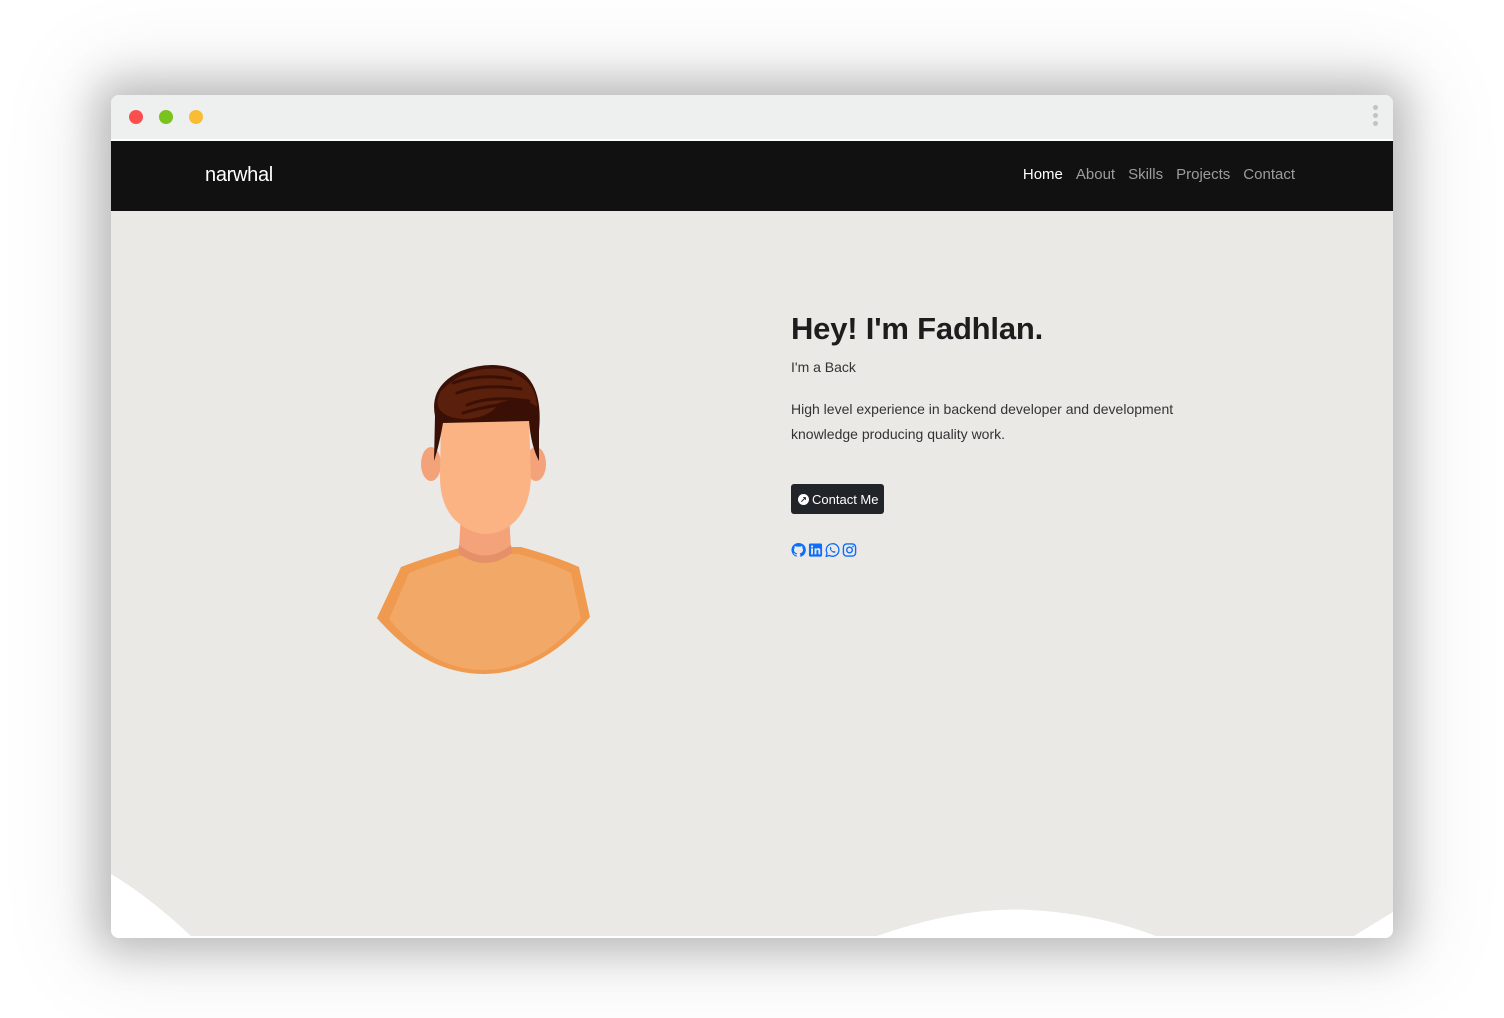 This screenshot has width=1504, height=1018. Describe the element at coordinates (803, 499) in the screenshot. I see `arrow-up-right-circle-icon: ↗` at that location.